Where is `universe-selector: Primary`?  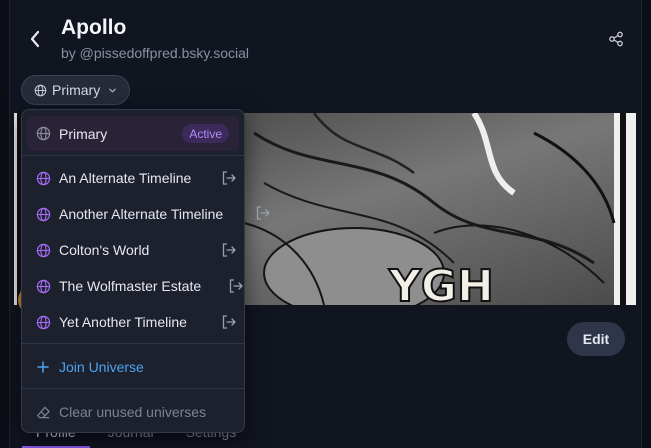
universe-selector: Primary is located at coordinates (76, 90).